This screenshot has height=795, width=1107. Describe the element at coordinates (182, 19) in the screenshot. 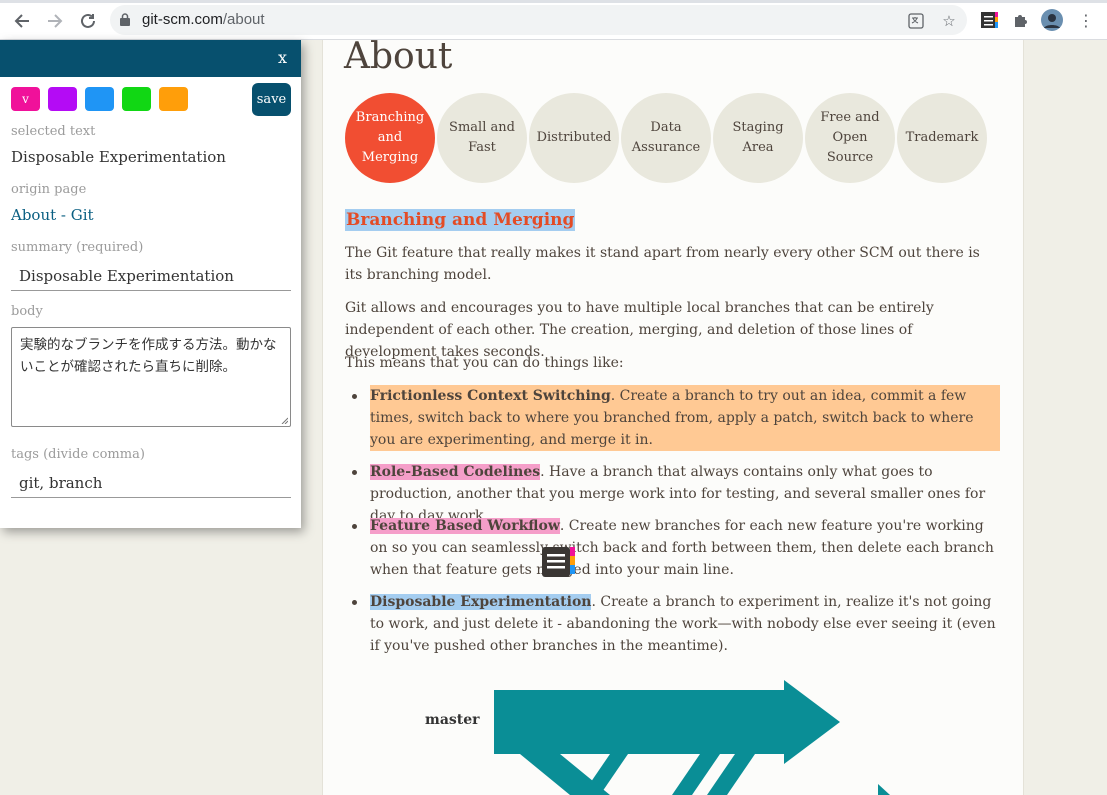

I see `url-domain: git-scm.com` at that location.